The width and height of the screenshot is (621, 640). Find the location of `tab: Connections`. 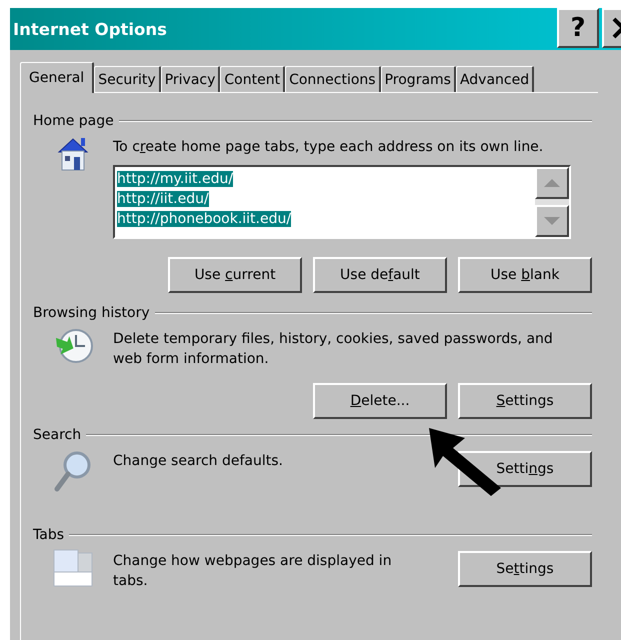

tab: Connections is located at coordinates (333, 79).